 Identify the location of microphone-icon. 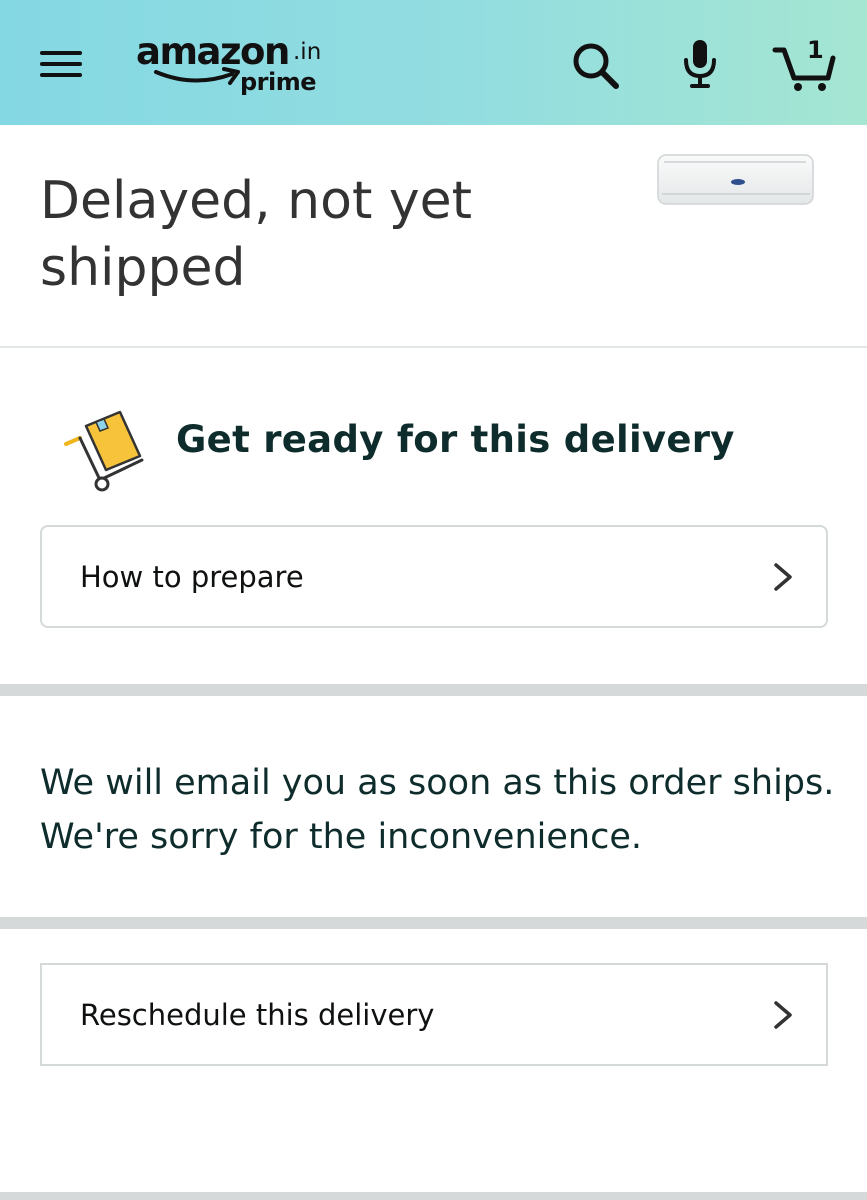
(700, 64).